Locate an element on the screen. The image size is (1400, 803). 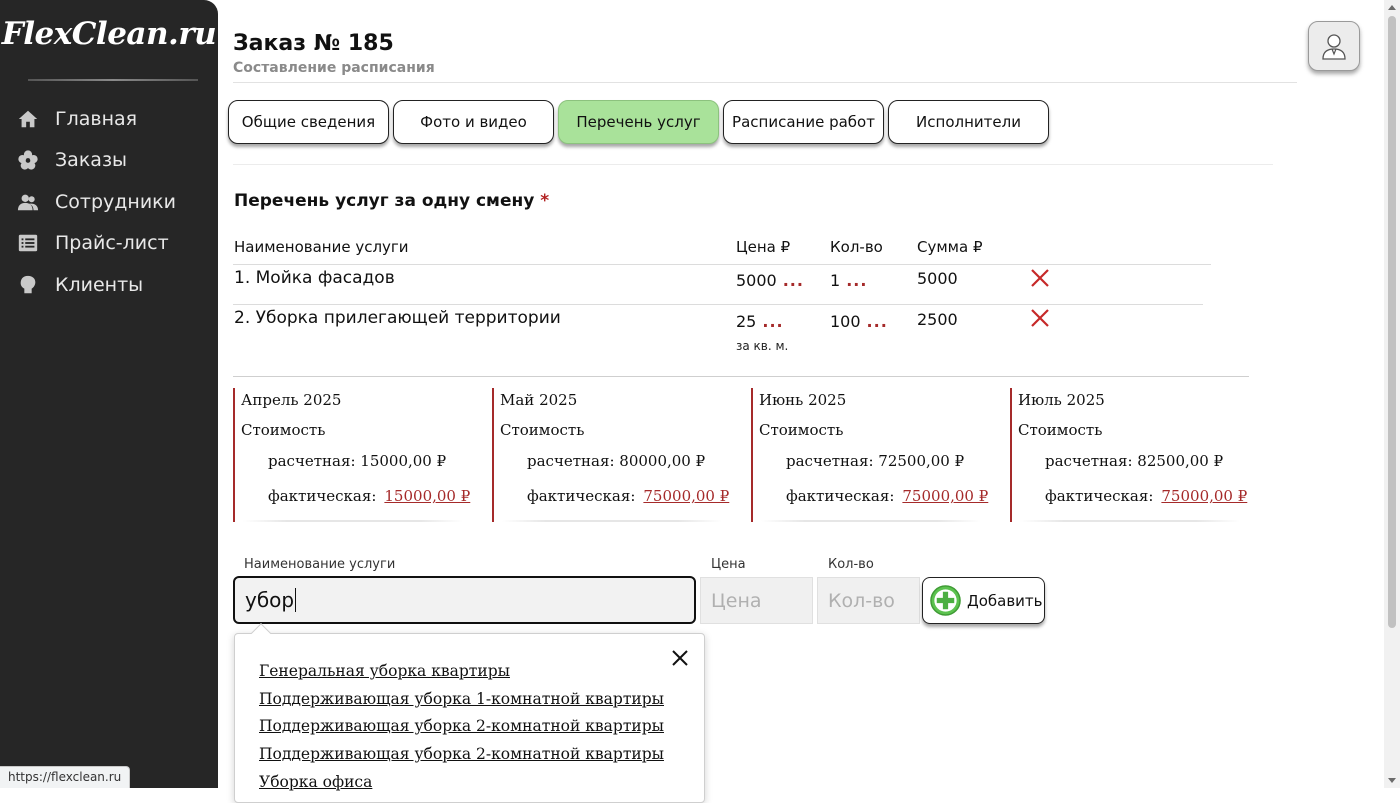
sidebar-item-pricelist: Прайс-лист is located at coordinates (109, 244).